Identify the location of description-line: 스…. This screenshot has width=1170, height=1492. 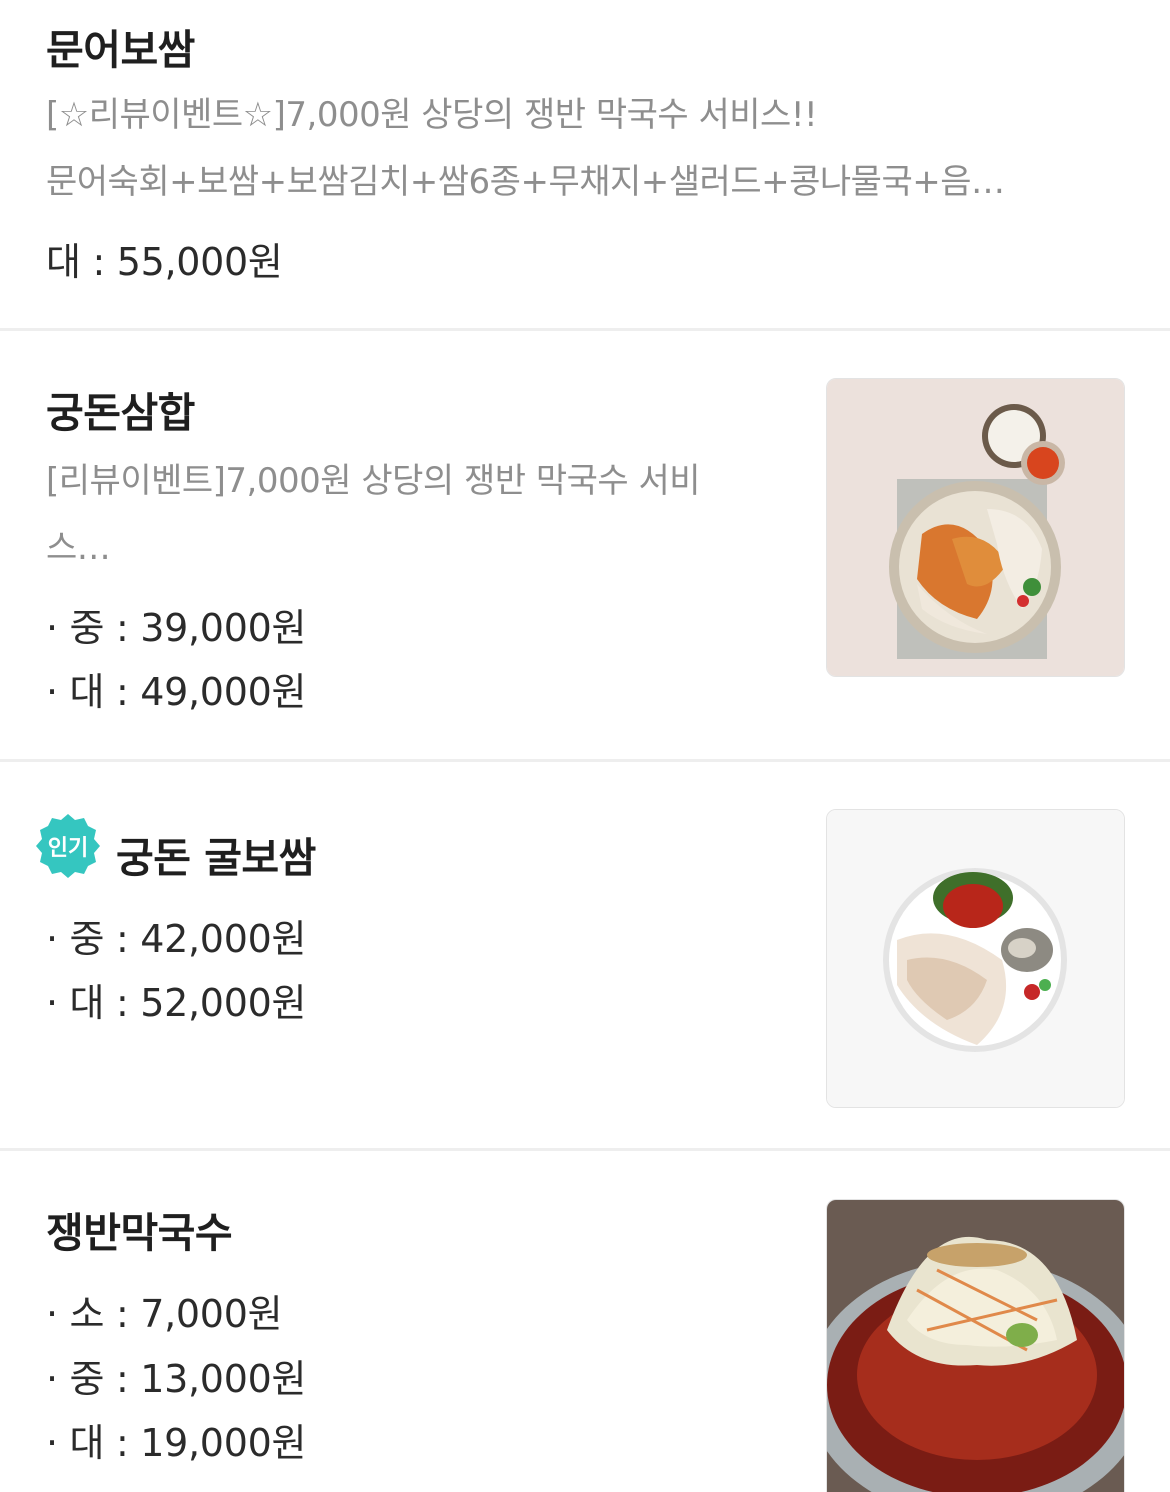
(78, 548).